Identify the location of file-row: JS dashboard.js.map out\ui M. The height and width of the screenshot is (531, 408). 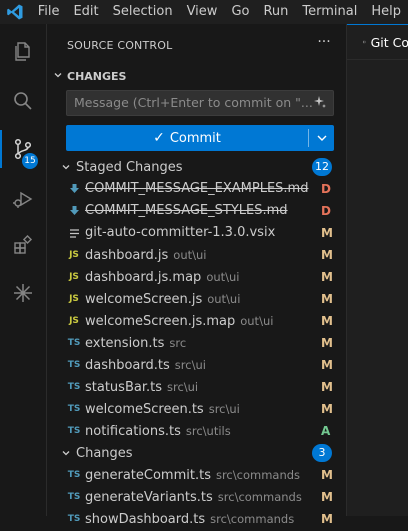
(196, 277).